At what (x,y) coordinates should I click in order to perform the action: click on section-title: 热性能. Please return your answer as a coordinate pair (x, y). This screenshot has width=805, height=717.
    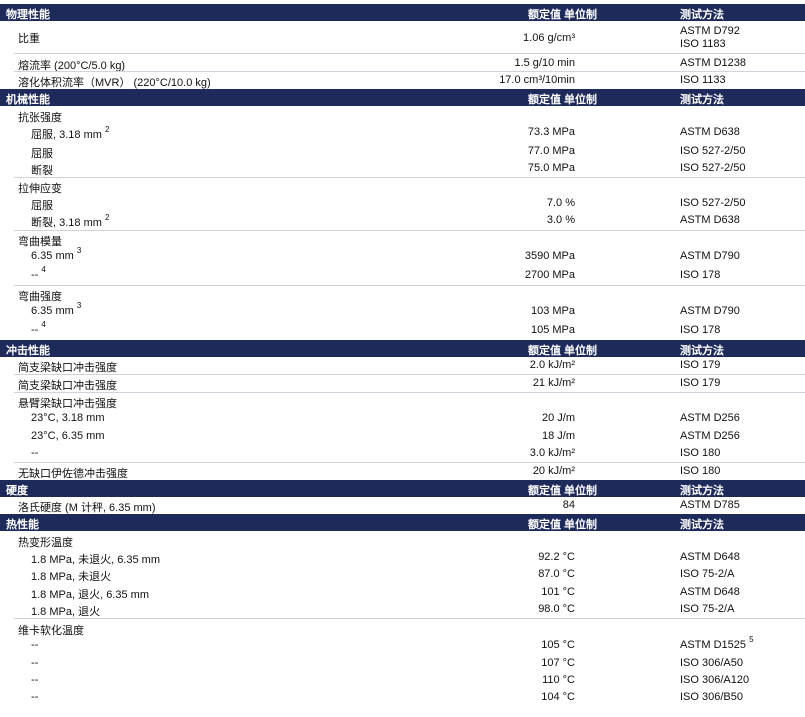
    Looking at the image, I should click on (22, 525).